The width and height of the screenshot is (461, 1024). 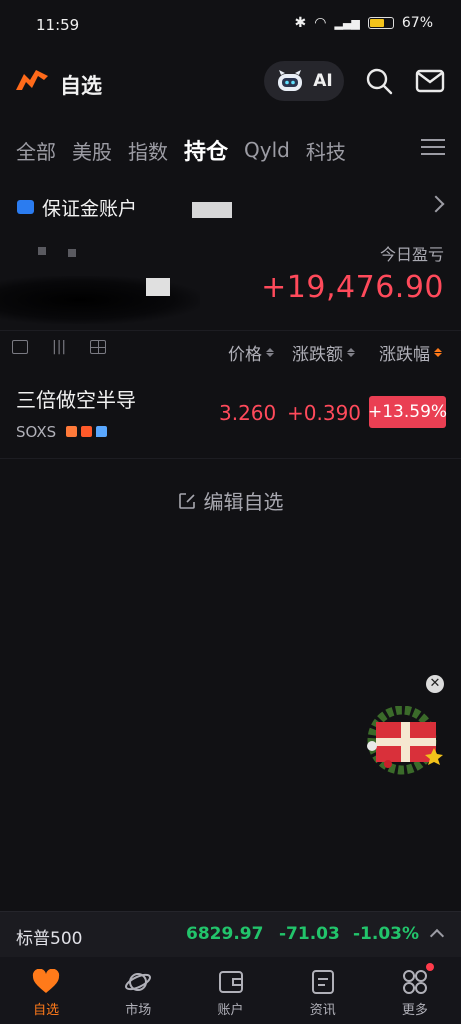 I want to click on bars-view-icon: |||, so click(x=59, y=347).